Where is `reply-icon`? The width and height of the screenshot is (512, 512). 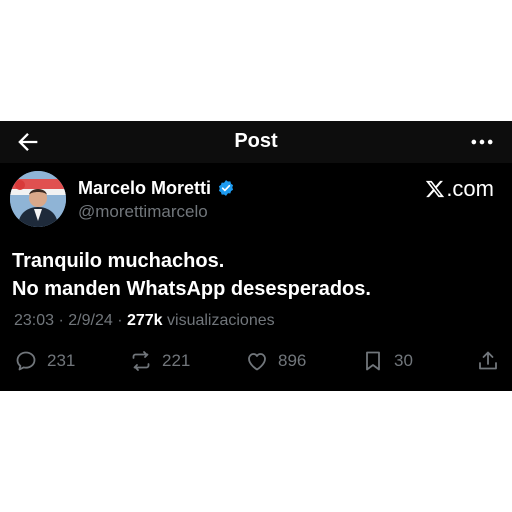
reply-icon is located at coordinates (26, 361).